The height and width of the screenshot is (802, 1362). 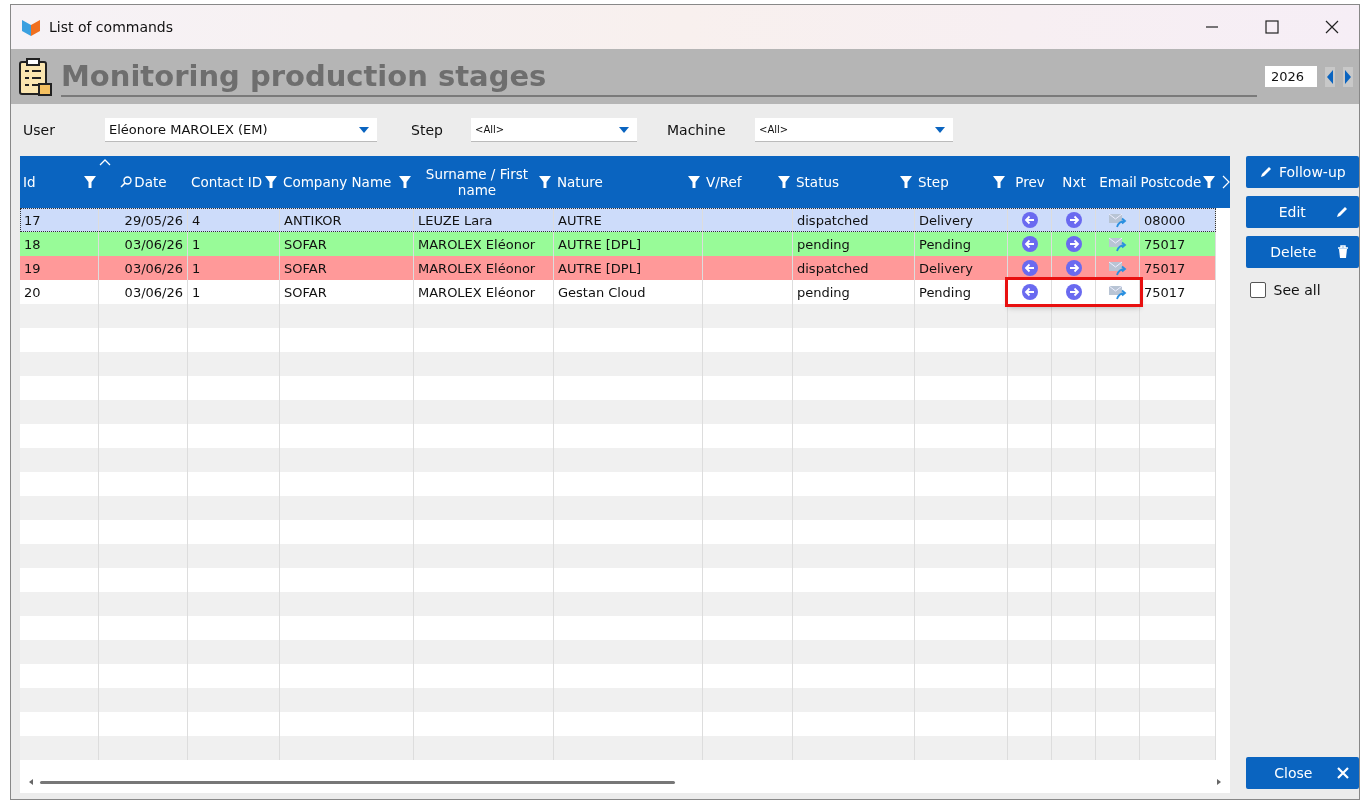 What do you see at coordinates (1272, 27) in the screenshot?
I see `maximize-icon` at bounding box center [1272, 27].